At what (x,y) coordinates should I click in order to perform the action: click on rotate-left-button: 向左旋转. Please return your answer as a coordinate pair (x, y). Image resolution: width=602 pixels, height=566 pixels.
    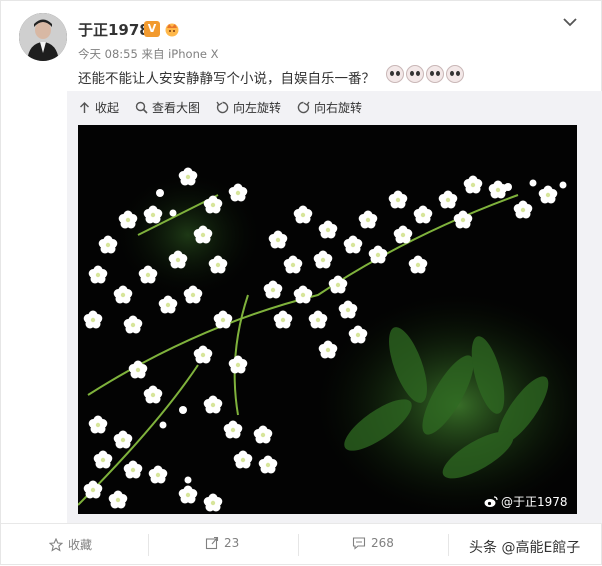
    Looking at the image, I should click on (248, 107).